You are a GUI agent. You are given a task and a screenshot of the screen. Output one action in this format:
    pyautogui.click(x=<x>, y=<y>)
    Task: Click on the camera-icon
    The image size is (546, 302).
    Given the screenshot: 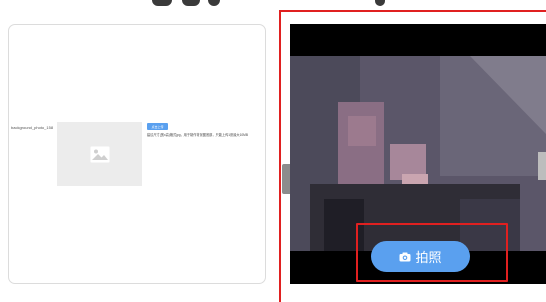 What is the action you would take?
    pyautogui.click(x=405, y=257)
    